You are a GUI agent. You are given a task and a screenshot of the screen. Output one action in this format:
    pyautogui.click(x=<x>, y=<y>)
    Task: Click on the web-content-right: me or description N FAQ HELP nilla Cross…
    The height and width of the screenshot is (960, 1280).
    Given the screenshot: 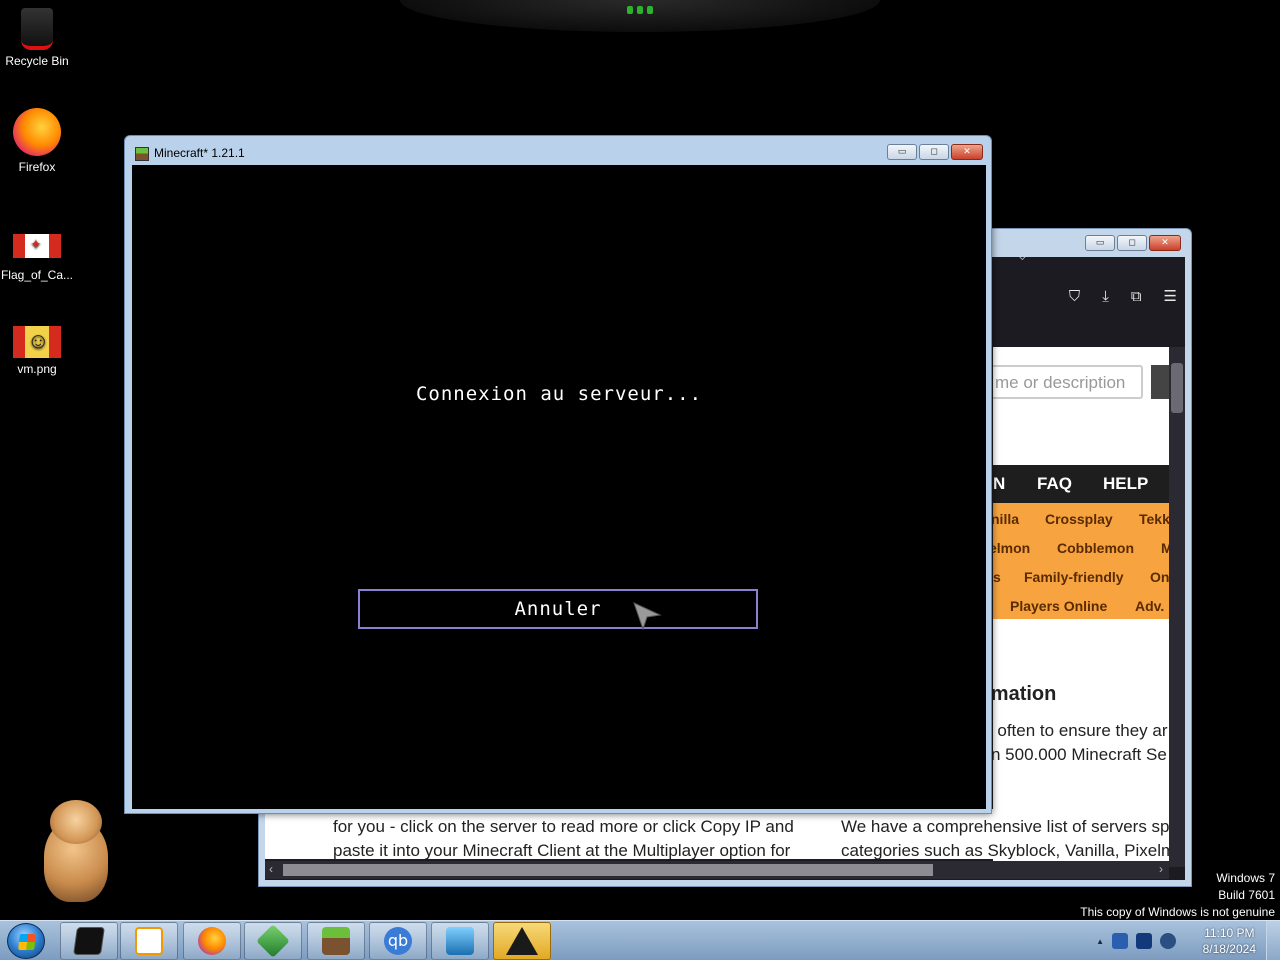 What is the action you would take?
    pyautogui.click(x=1081, y=607)
    